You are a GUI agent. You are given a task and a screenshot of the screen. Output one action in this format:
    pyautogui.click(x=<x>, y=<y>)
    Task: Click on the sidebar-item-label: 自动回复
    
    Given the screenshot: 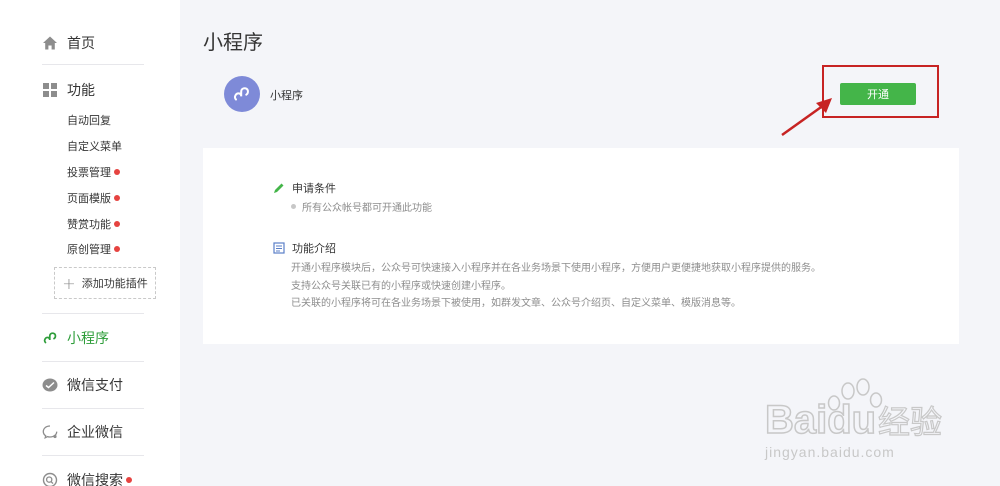 What is the action you would take?
    pyautogui.click(x=89, y=120)
    